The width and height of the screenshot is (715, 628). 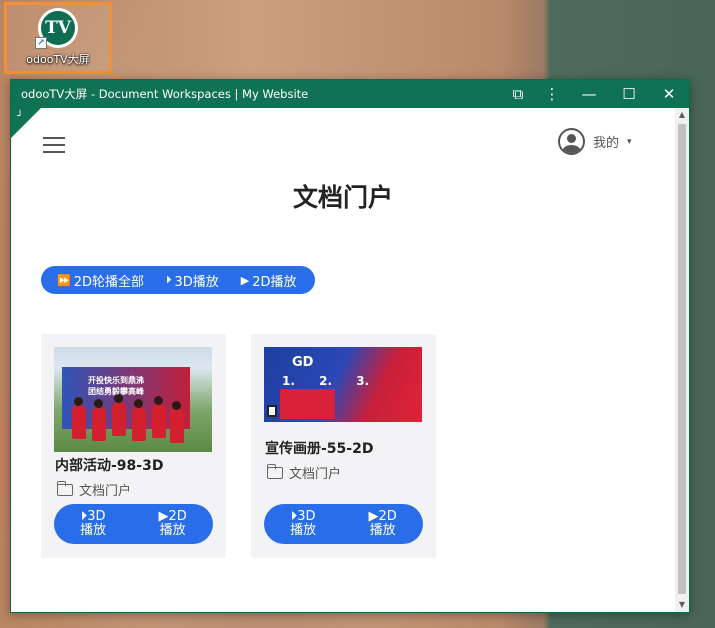 I want to click on shortcut-arrow-icon: ↗, so click(x=41, y=43).